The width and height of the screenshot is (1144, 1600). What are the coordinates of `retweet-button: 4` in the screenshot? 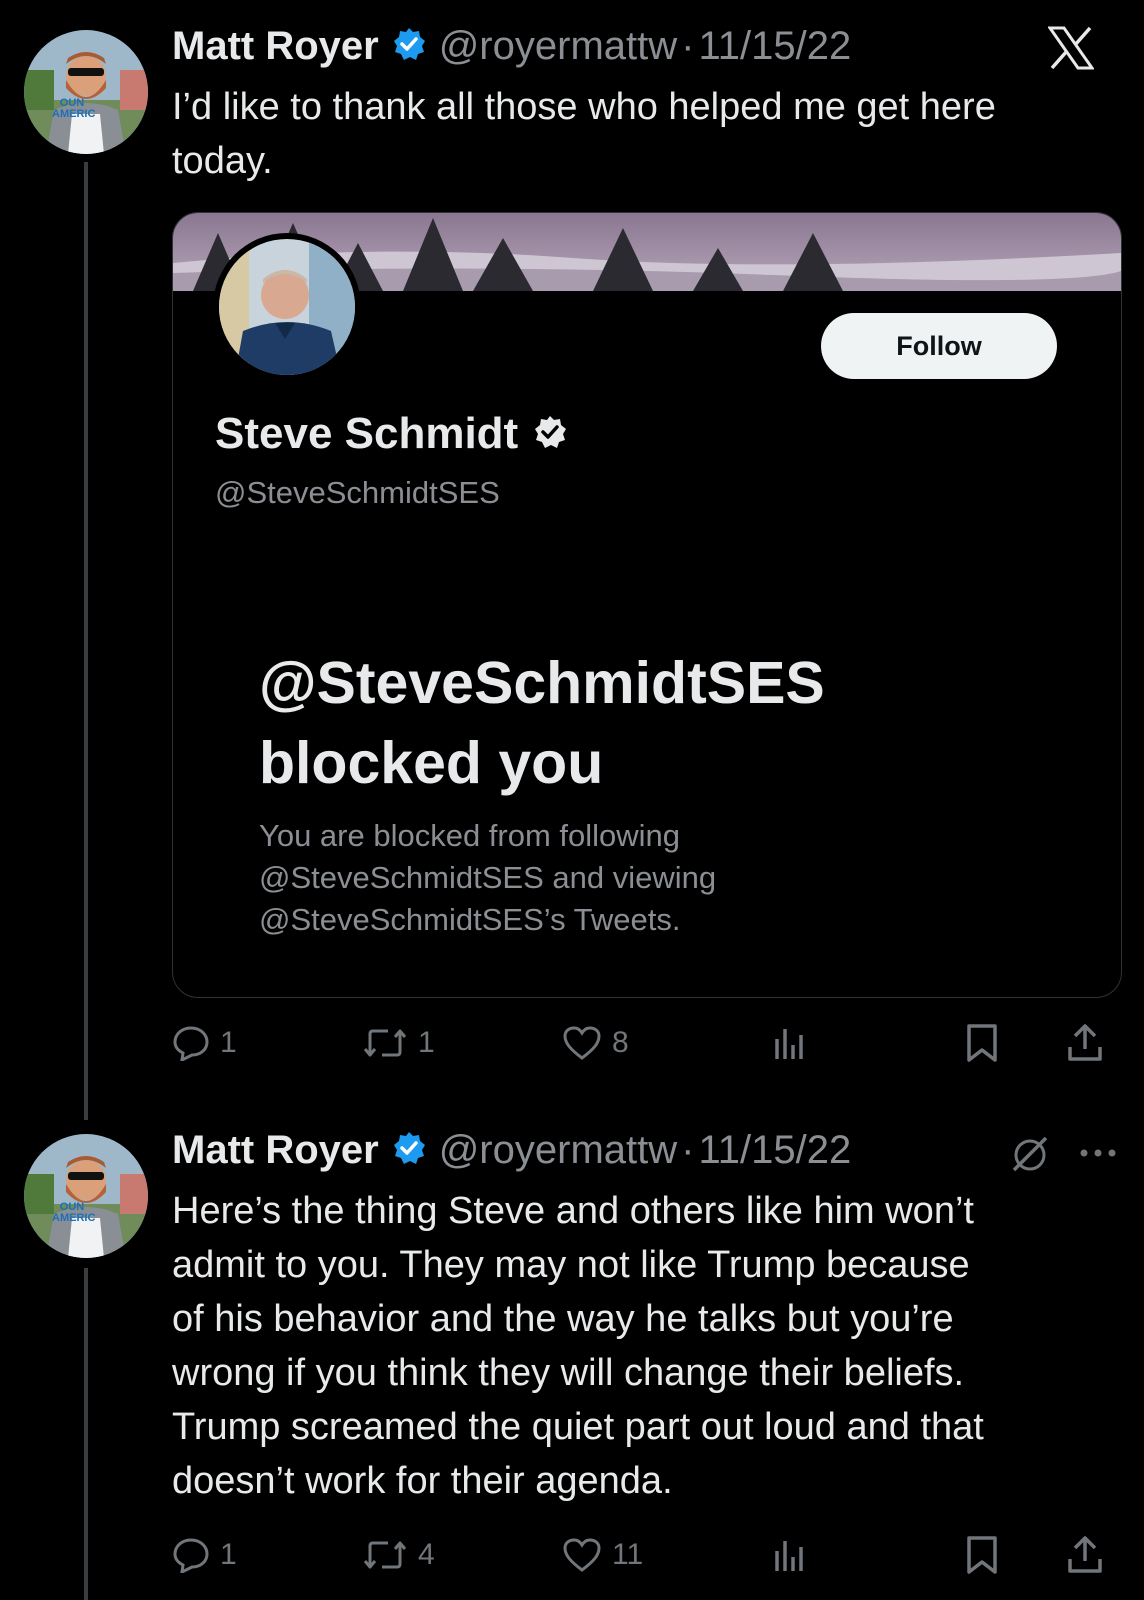 It's located at (398, 1555).